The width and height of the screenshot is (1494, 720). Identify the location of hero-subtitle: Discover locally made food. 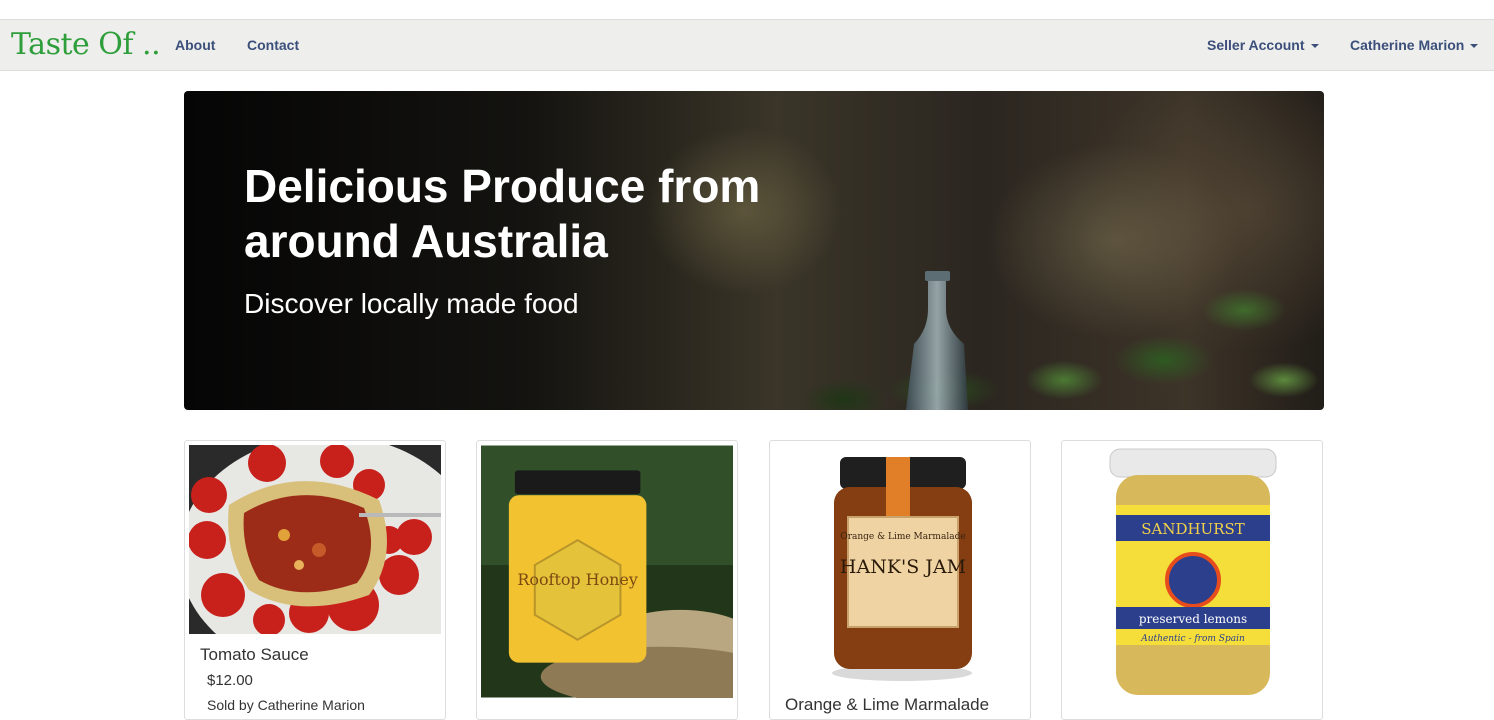
(411, 303).